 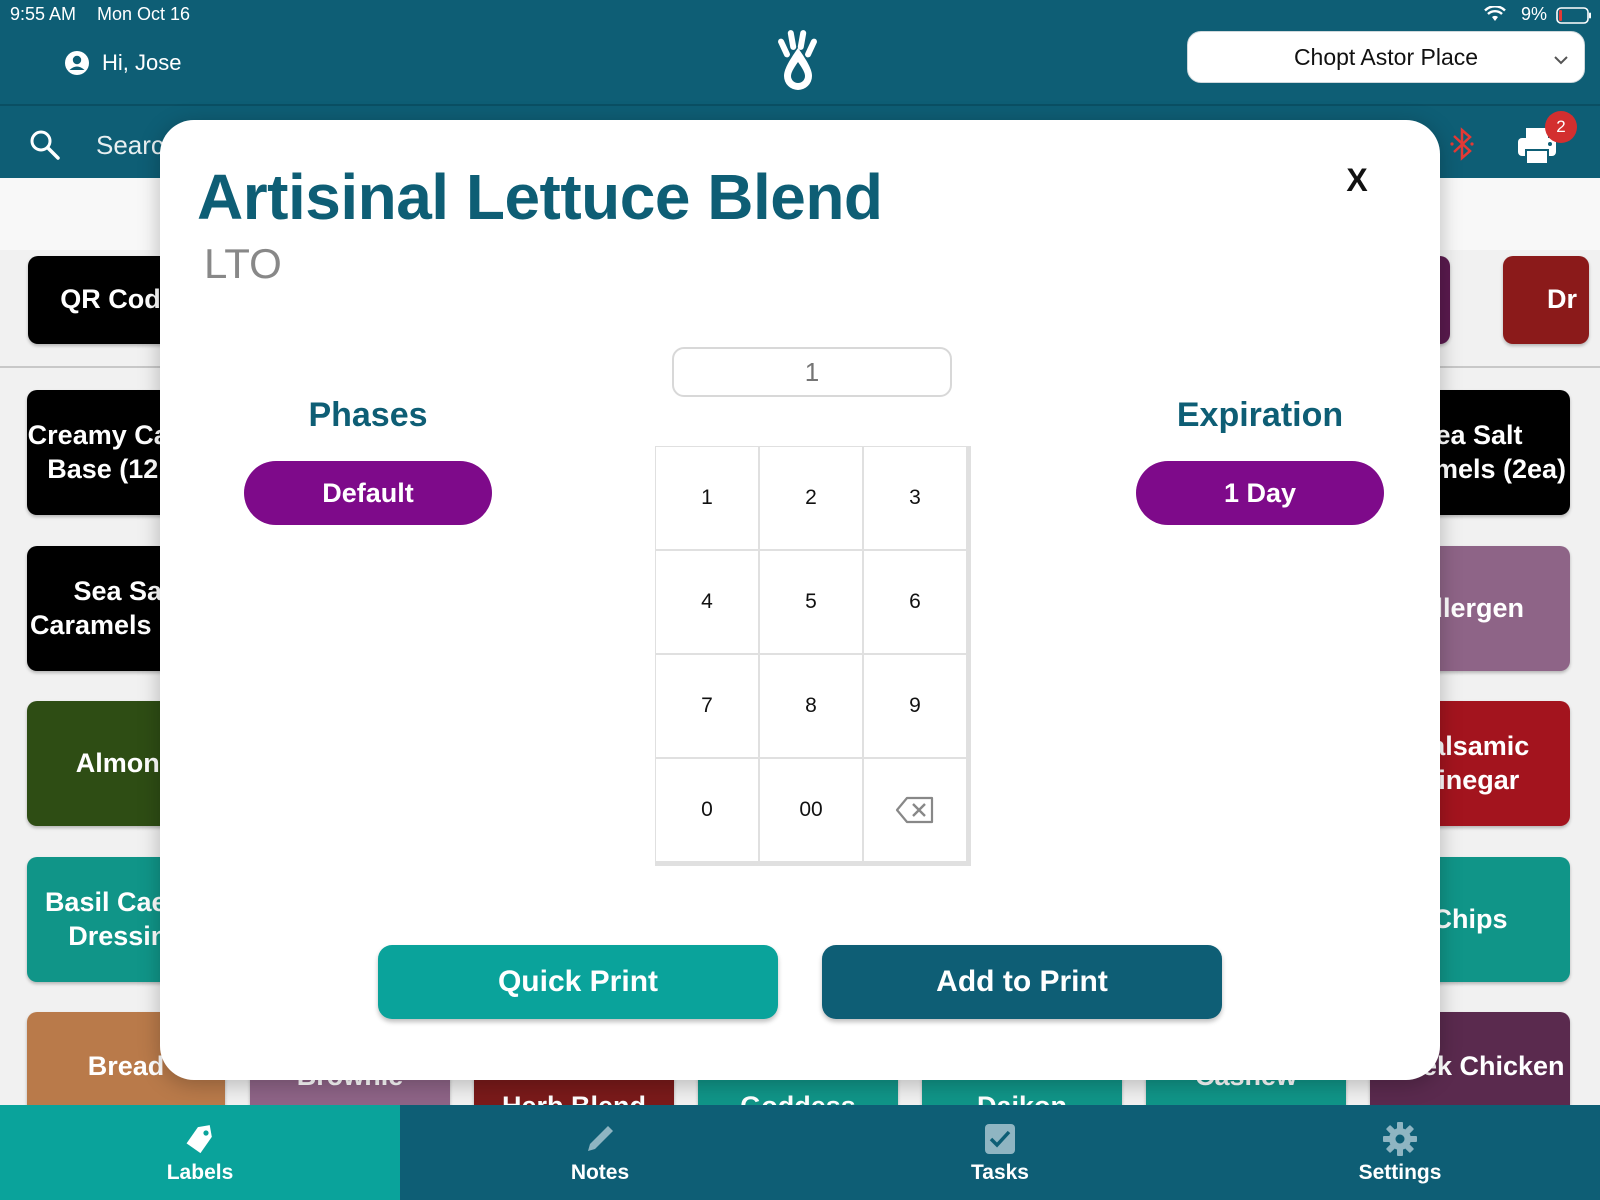 What do you see at coordinates (915, 706) in the screenshot?
I see `keypad-key-9: 9` at bounding box center [915, 706].